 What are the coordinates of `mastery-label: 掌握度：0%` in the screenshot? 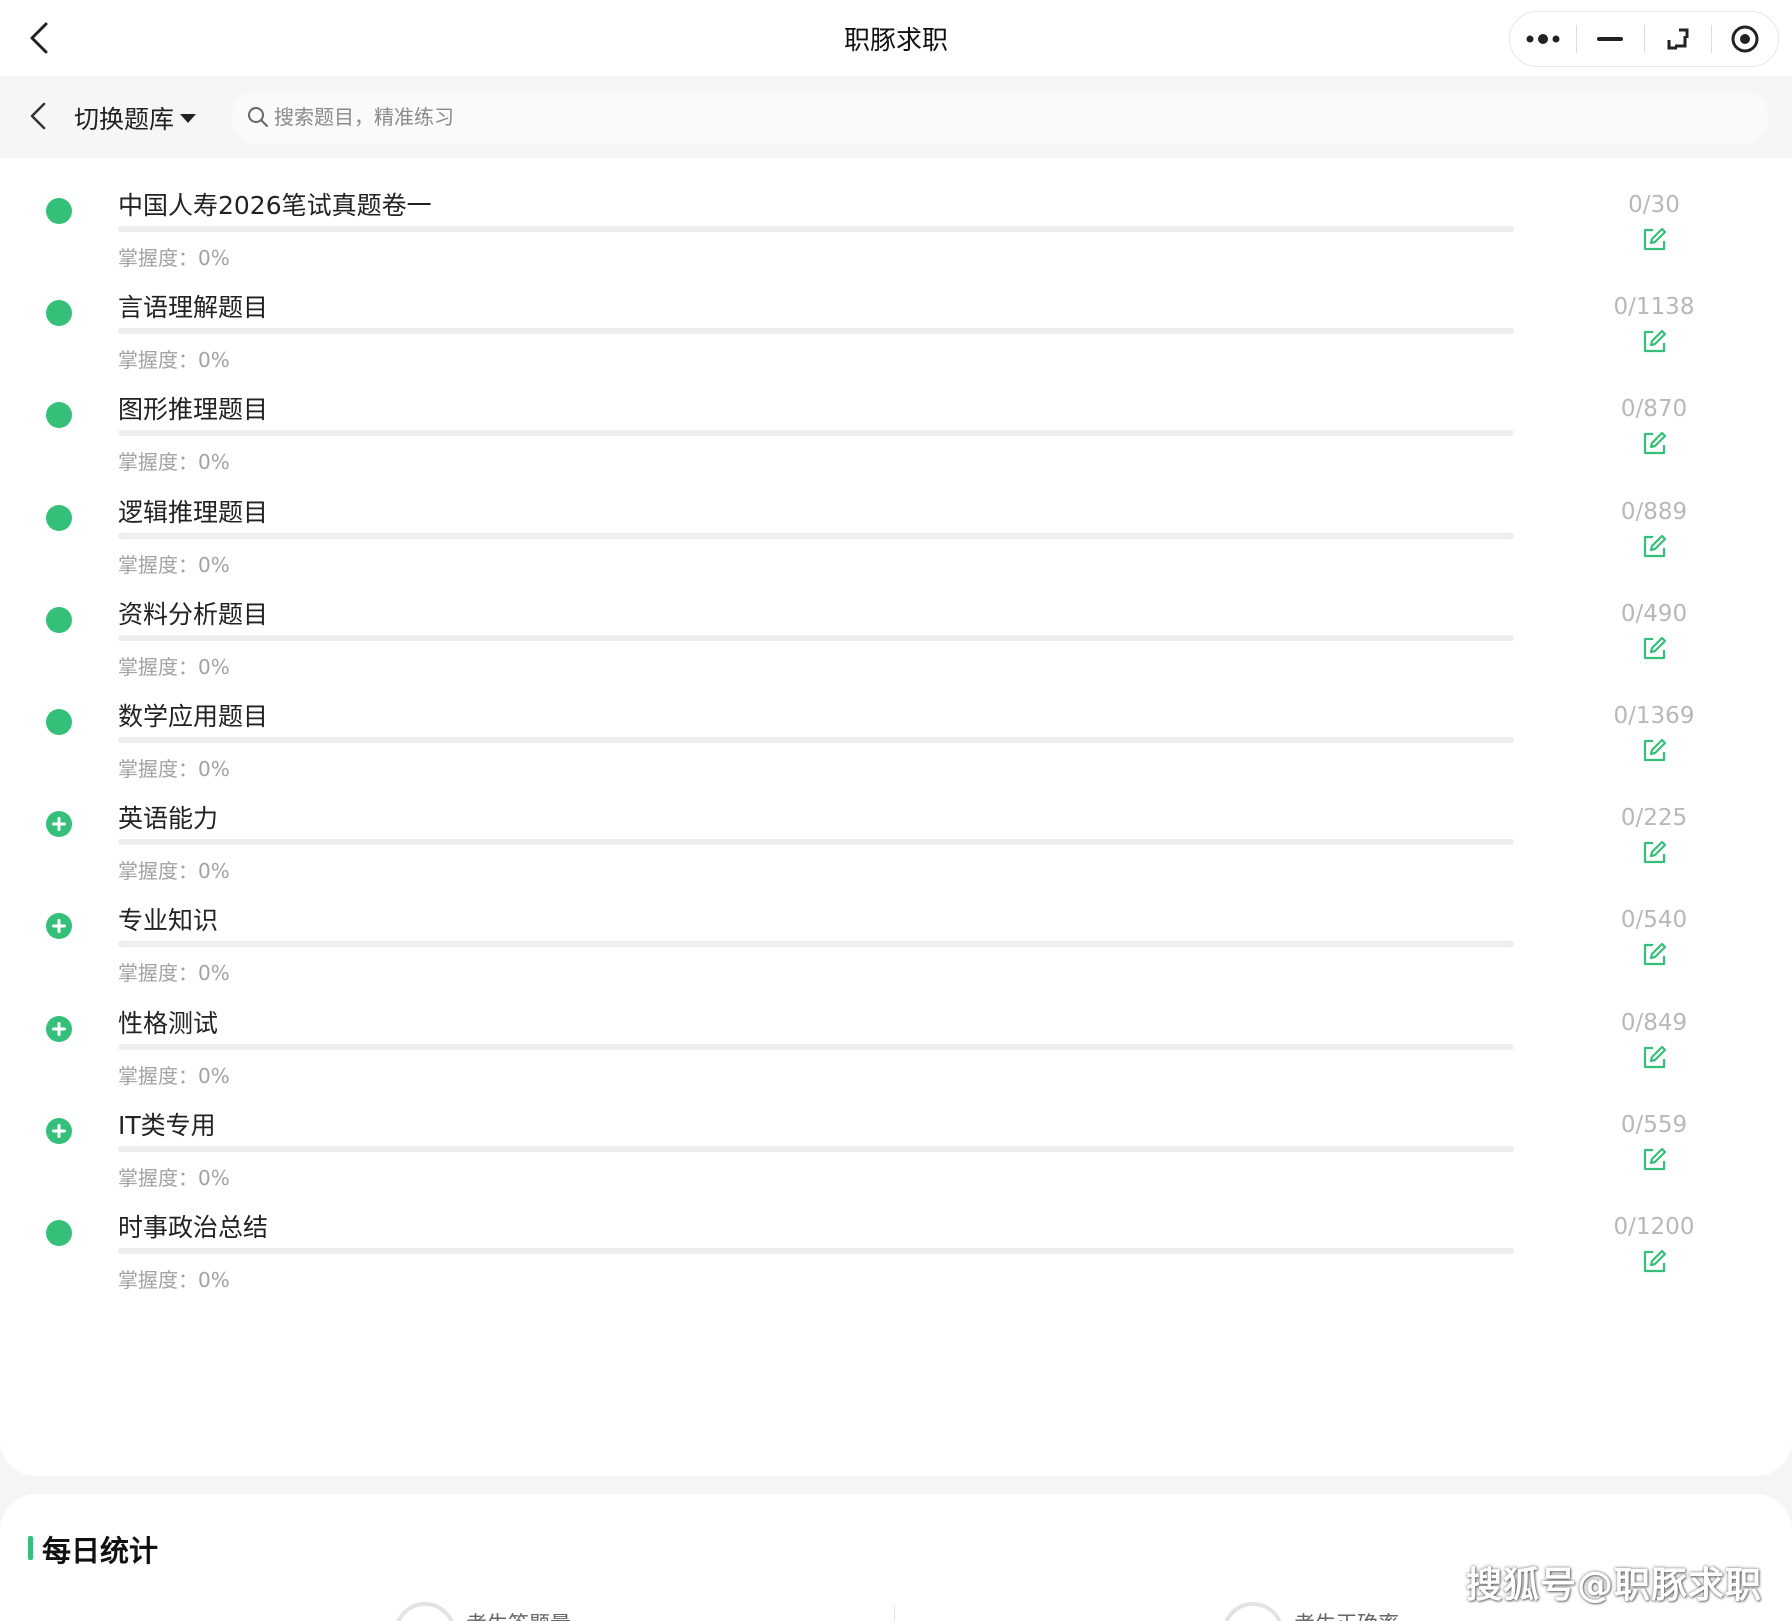 It's located at (174, 1280).